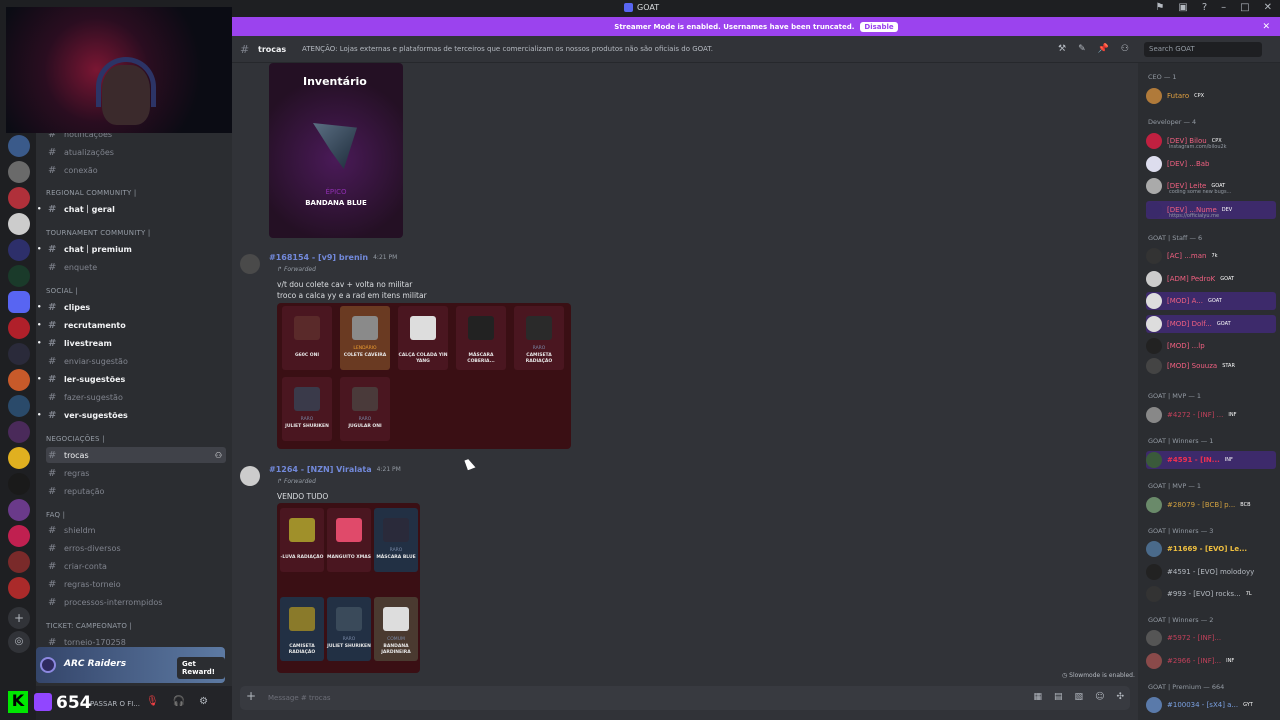 Image resolution: width=1280 pixels, height=720 pixels. I want to click on channel-recrutamento: • # recrutamento, so click(131, 325).